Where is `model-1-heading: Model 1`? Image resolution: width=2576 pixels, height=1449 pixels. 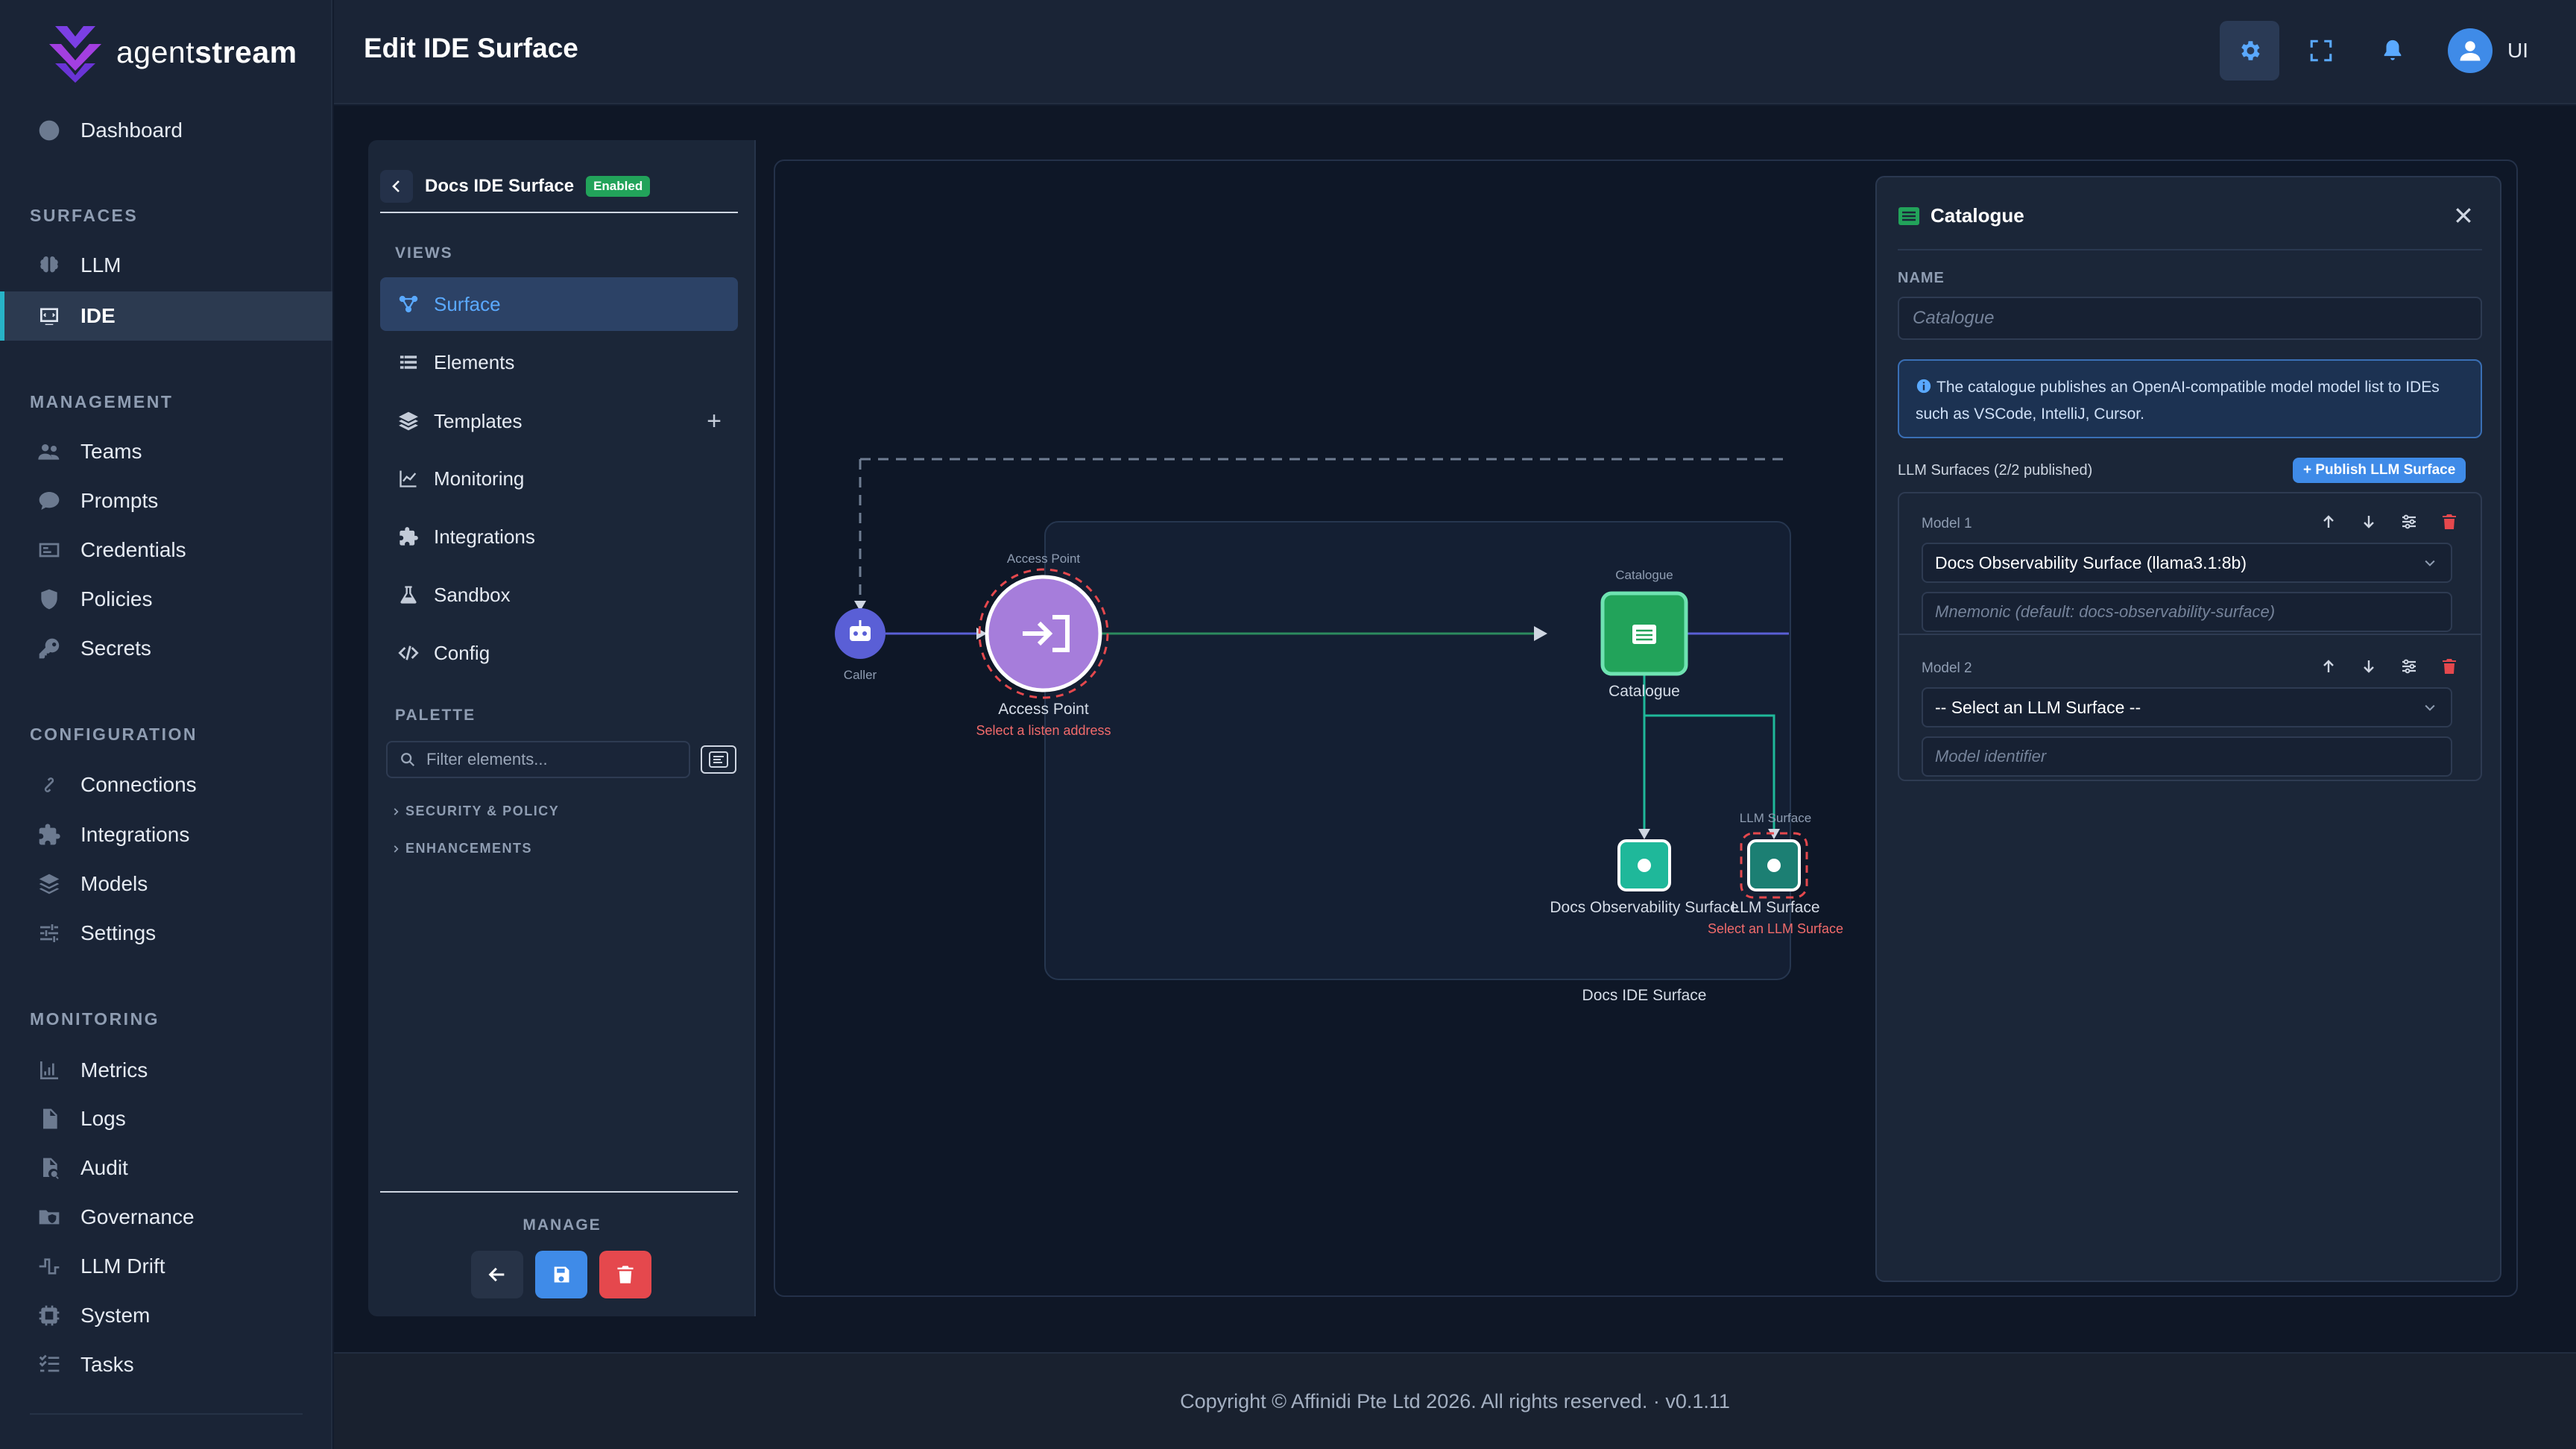
model-1-heading: Model 1 is located at coordinates (1947, 523).